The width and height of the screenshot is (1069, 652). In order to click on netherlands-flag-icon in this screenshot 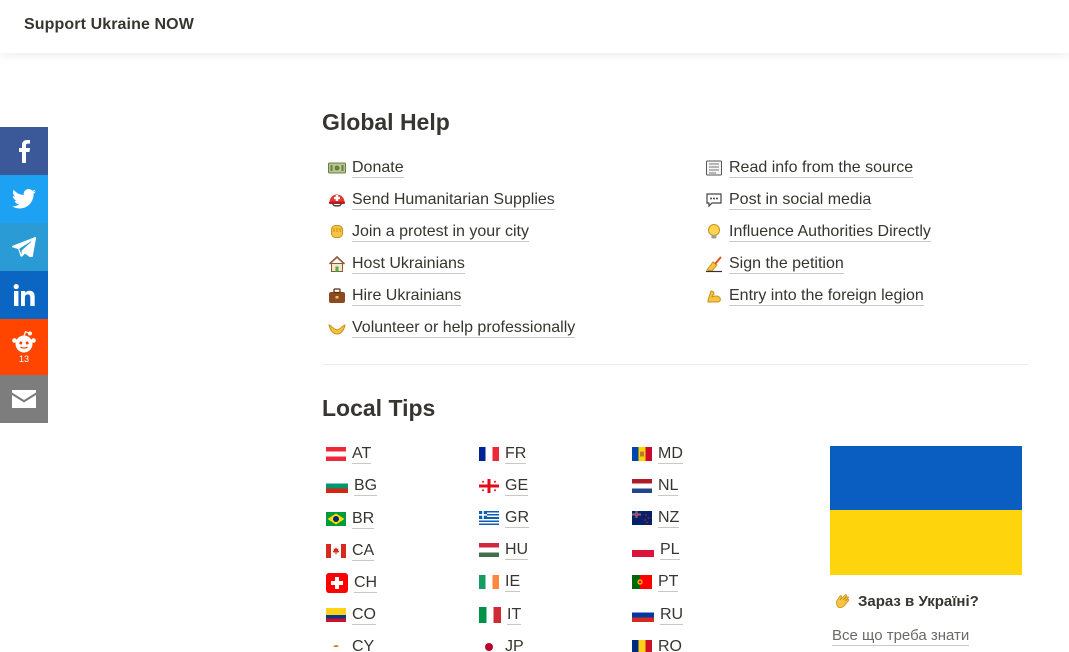, I will do `click(642, 486)`.